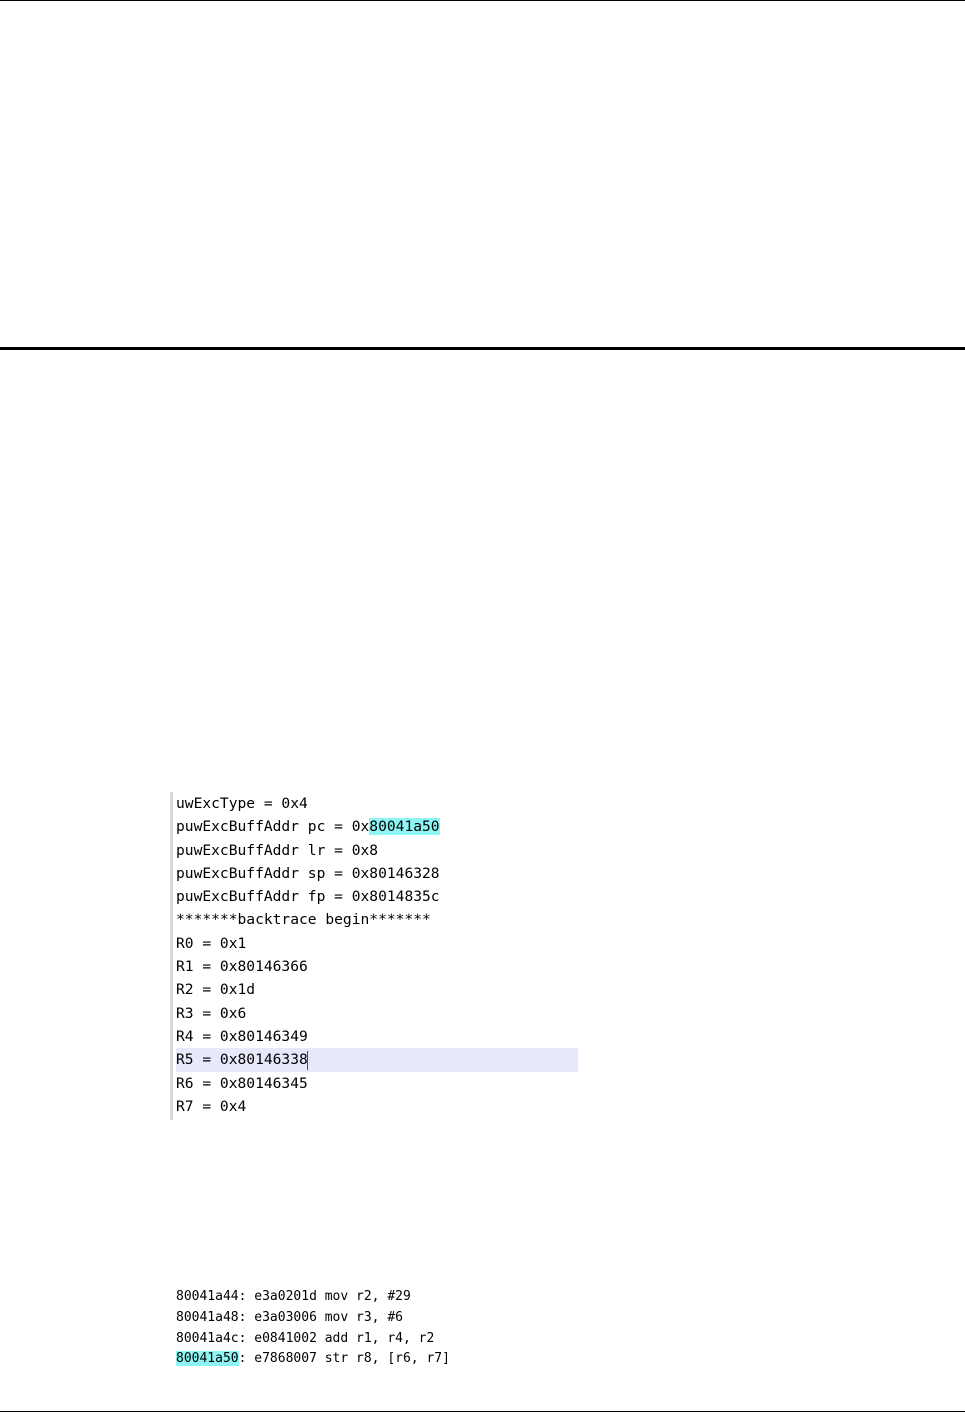 Image resolution: width=965 pixels, height=1414 pixels. Describe the element at coordinates (377, 943) in the screenshot. I see `code-line-r0: R0 = 0x1` at that location.